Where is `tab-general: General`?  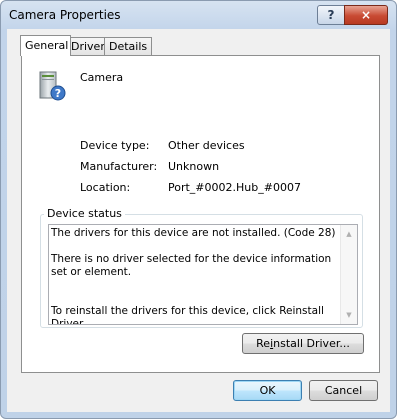 tab-general: General is located at coordinates (45, 45).